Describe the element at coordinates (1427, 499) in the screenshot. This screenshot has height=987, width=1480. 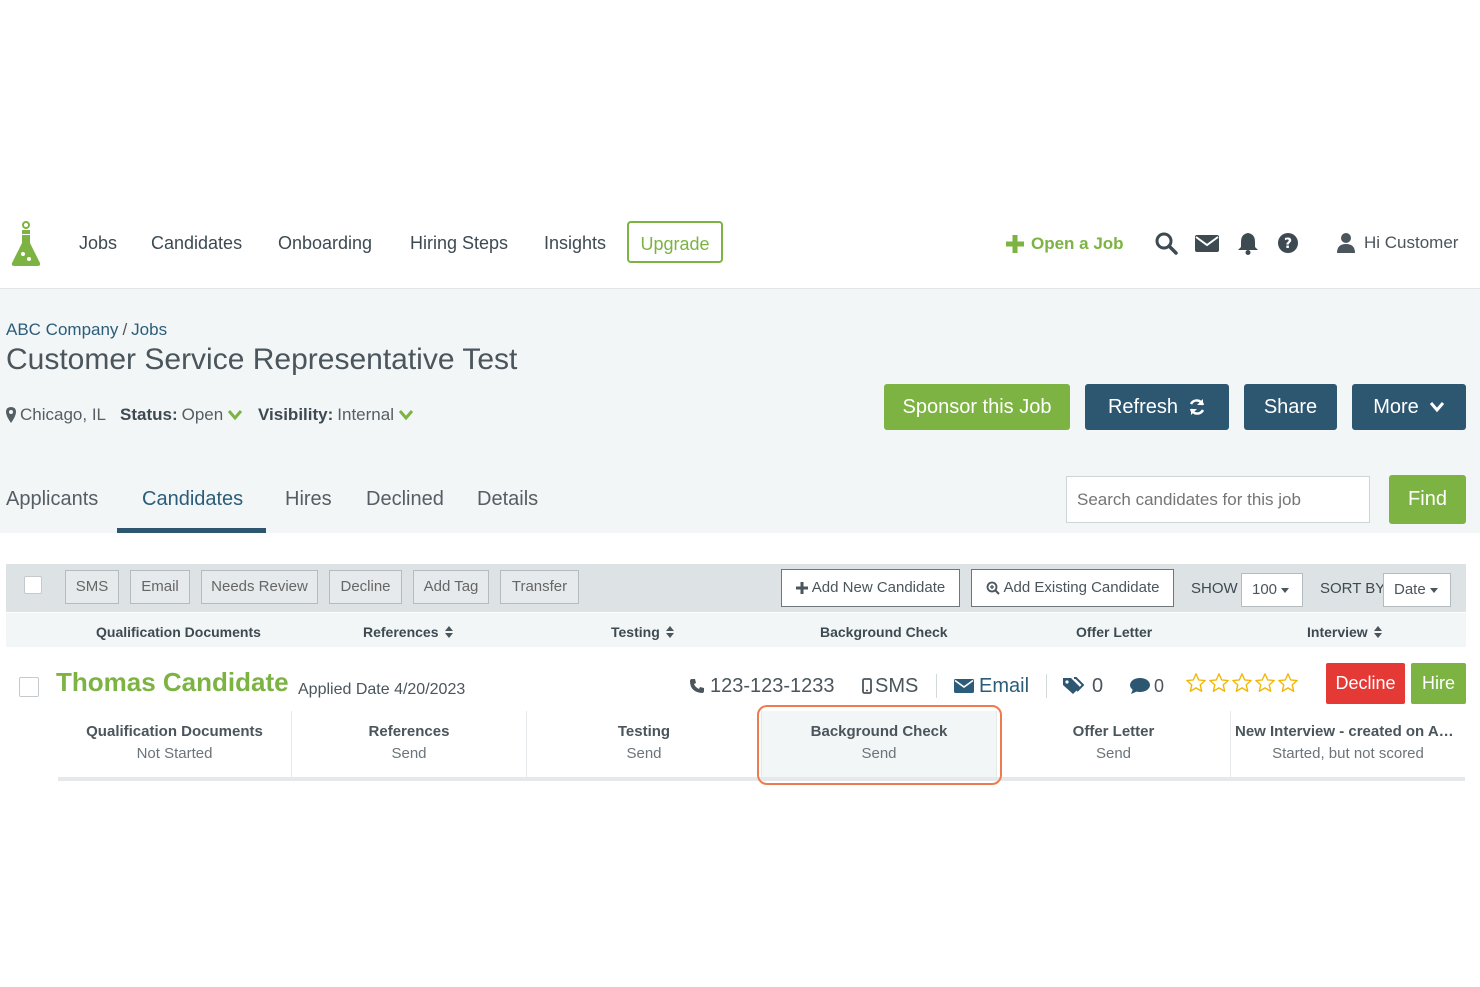
I see `find-button: Find` at that location.